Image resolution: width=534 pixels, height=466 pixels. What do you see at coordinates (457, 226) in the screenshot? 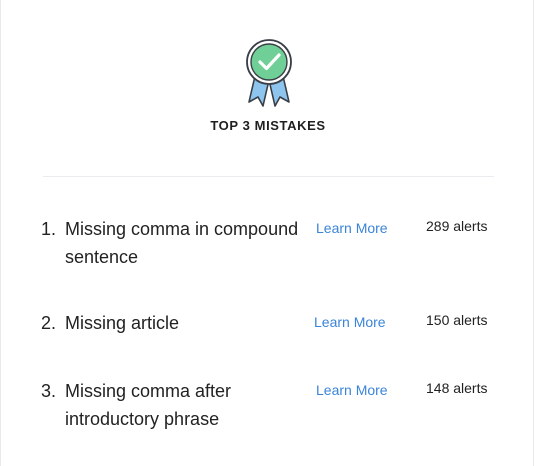
I see `alert-count: 289 alerts` at bounding box center [457, 226].